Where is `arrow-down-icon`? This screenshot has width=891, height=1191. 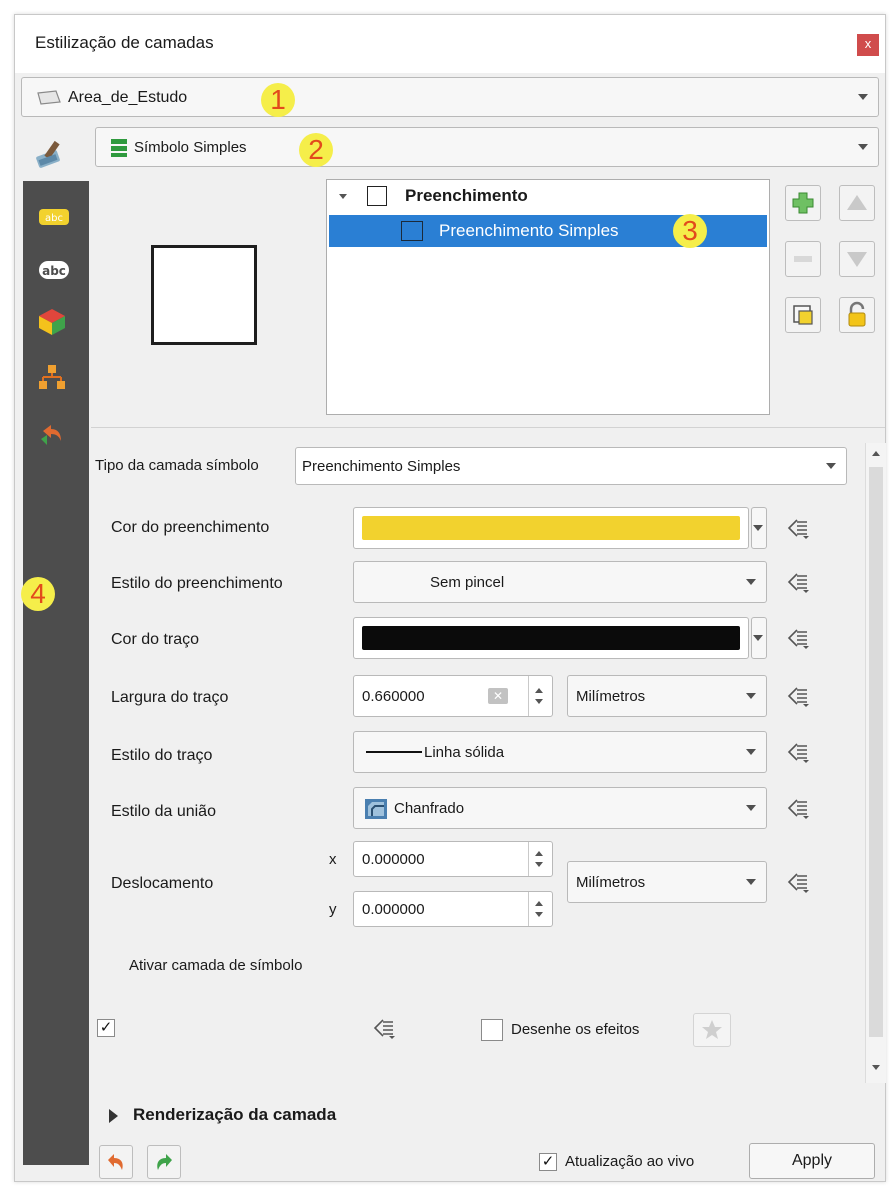 arrow-down-icon is located at coordinates (857, 259).